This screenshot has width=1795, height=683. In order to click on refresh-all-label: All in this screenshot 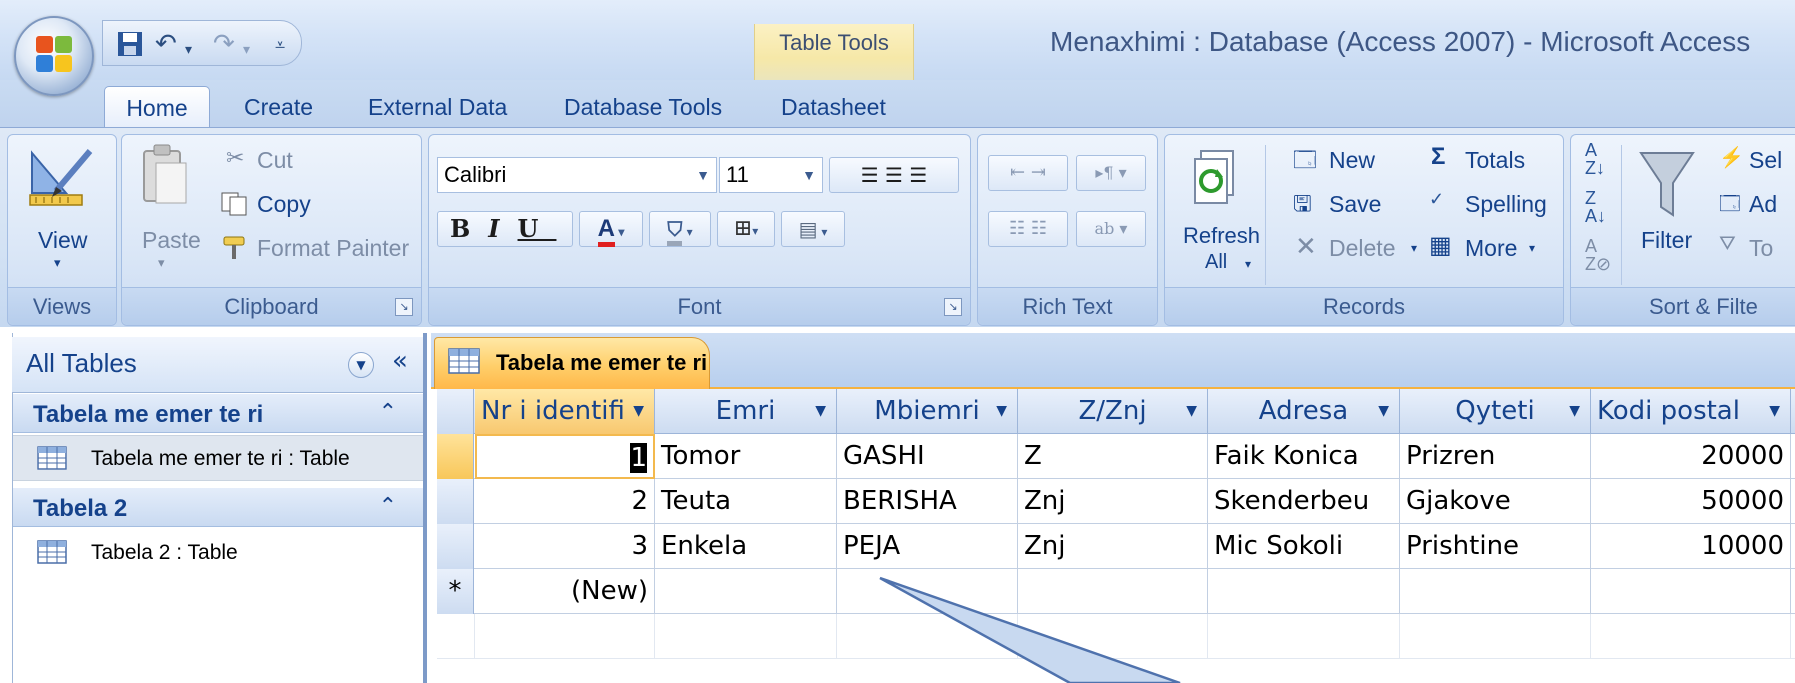, I will do `click(1216, 262)`.